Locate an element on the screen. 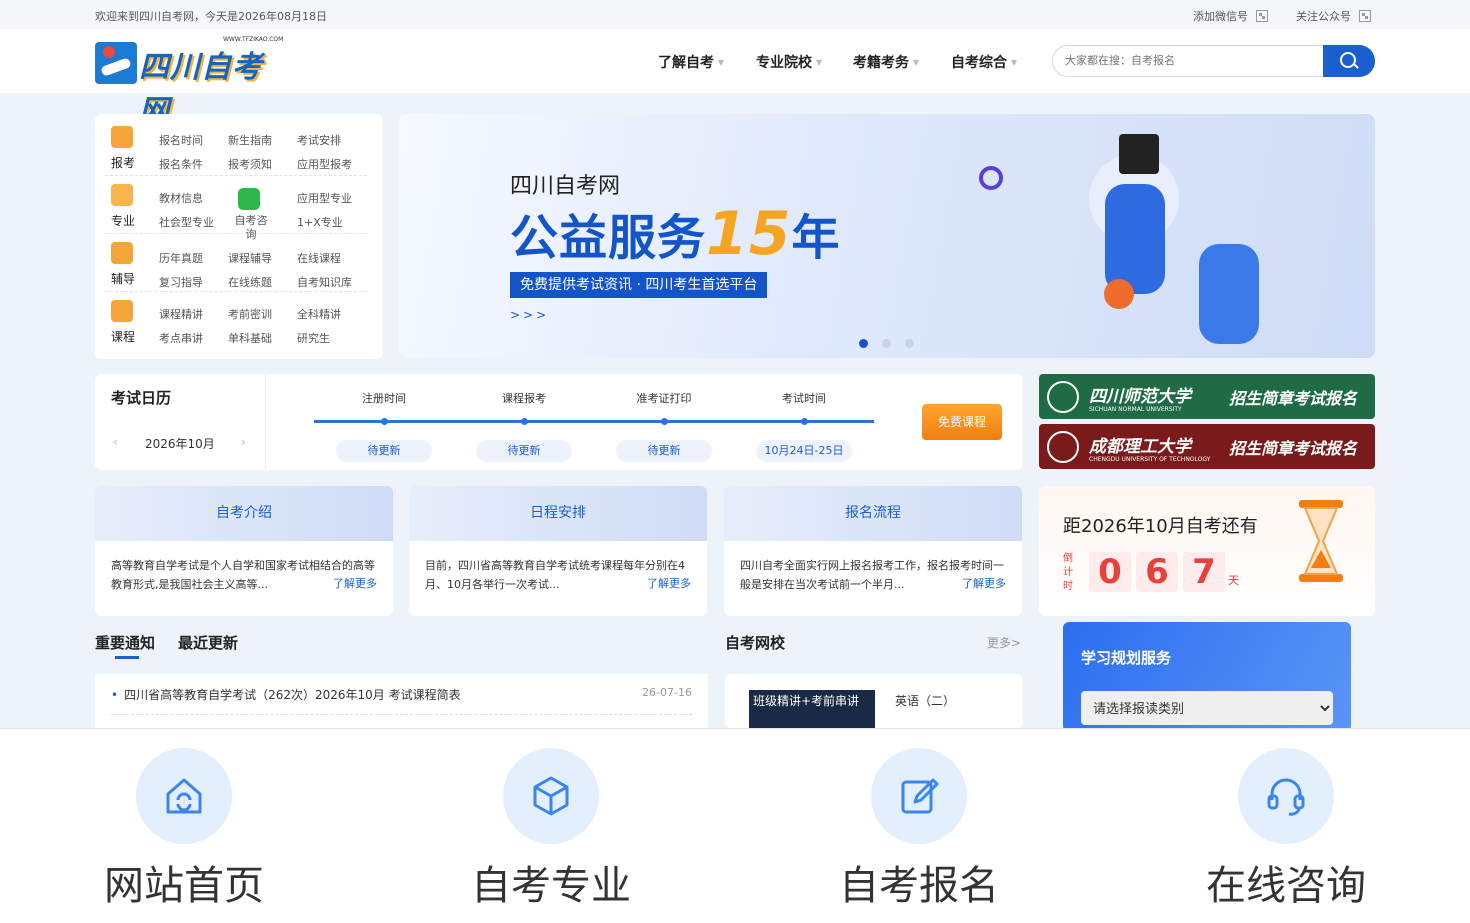  menu-link: 单科基础 is located at coordinates (250, 338).